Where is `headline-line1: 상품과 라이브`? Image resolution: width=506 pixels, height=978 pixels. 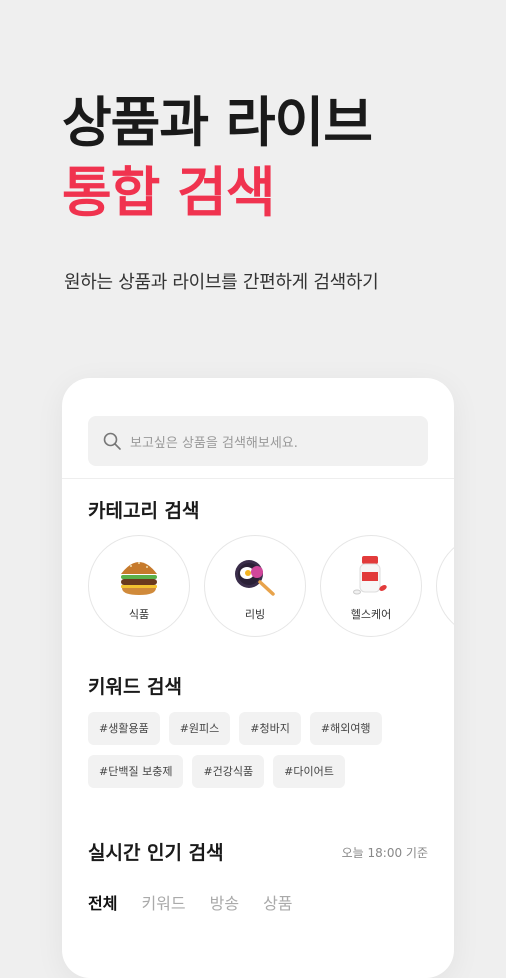
headline-line1: 상품과 라이브 is located at coordinates (217, 122).